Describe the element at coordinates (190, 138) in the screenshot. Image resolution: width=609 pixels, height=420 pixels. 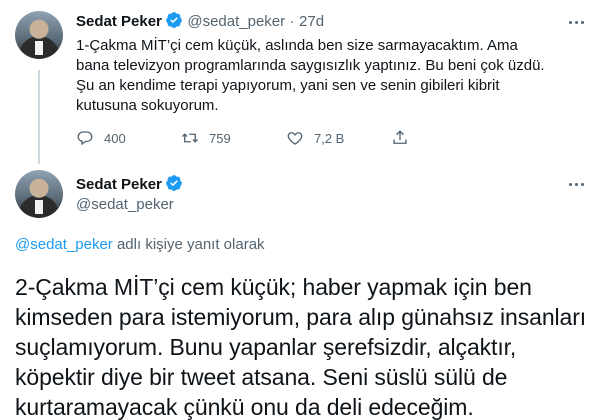
I see `retweet-icon` at that location.